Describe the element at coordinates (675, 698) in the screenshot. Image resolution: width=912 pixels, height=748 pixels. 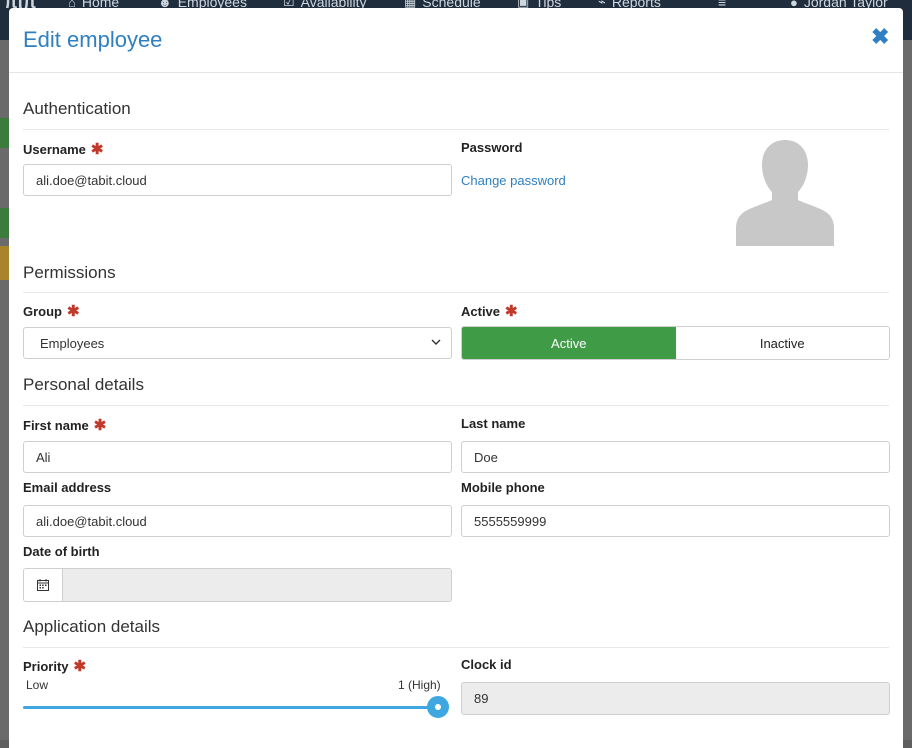
I see `clock-id-input: 89` at that location.